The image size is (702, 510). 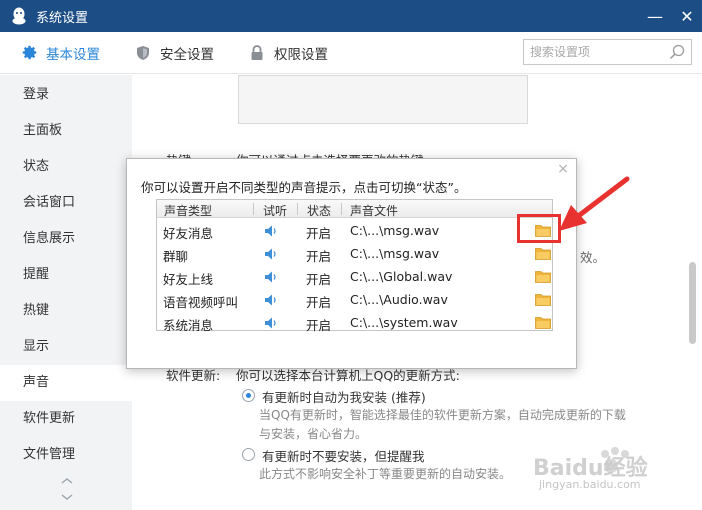 I want to click on shield-icon, so click(x=143, y=53).